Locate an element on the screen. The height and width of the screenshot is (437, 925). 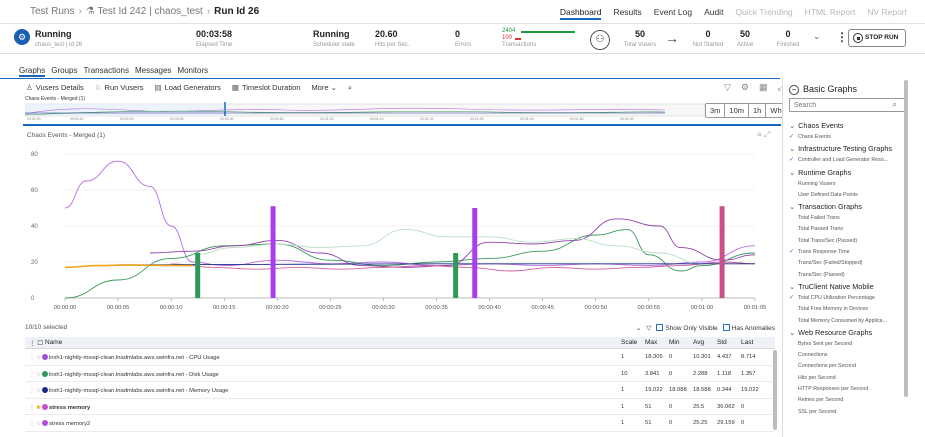
graph-group: ⌄ Infrastructure Testing Graphs is located at coordinates (851, 149).